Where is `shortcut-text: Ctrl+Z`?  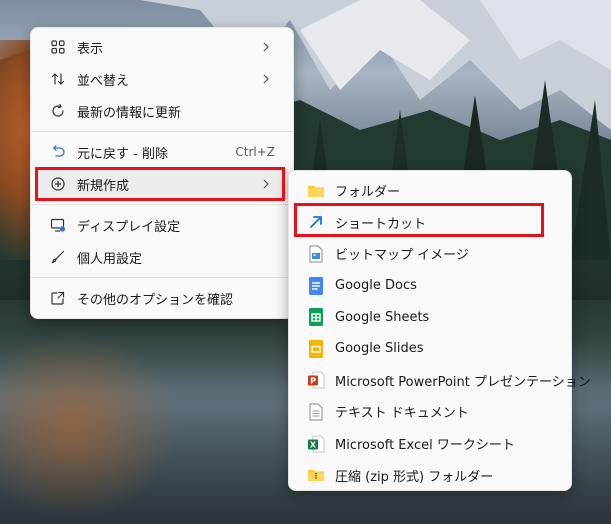
shortcut-text: Ctrl+Z is located at coordinates (255, 152).